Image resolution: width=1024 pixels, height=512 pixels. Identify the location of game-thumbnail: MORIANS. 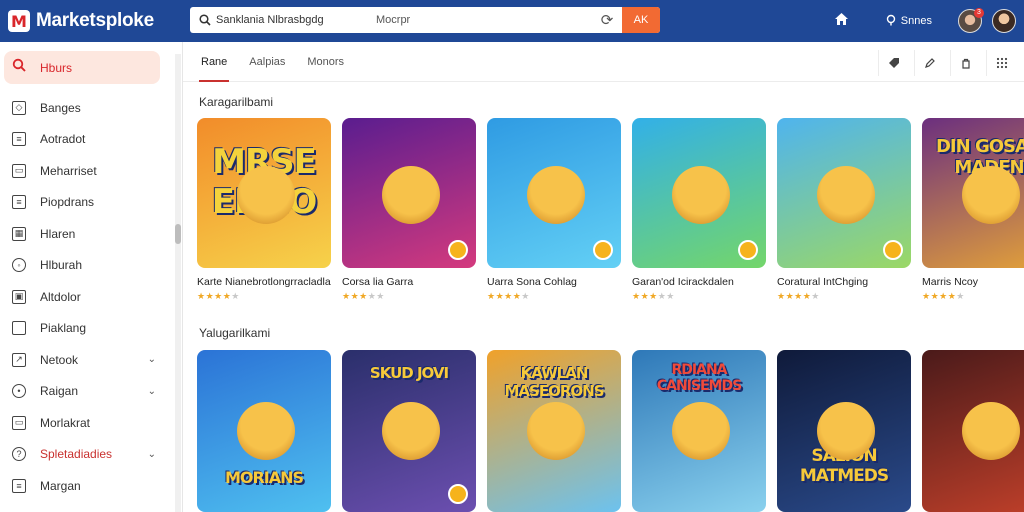
(264, 431).